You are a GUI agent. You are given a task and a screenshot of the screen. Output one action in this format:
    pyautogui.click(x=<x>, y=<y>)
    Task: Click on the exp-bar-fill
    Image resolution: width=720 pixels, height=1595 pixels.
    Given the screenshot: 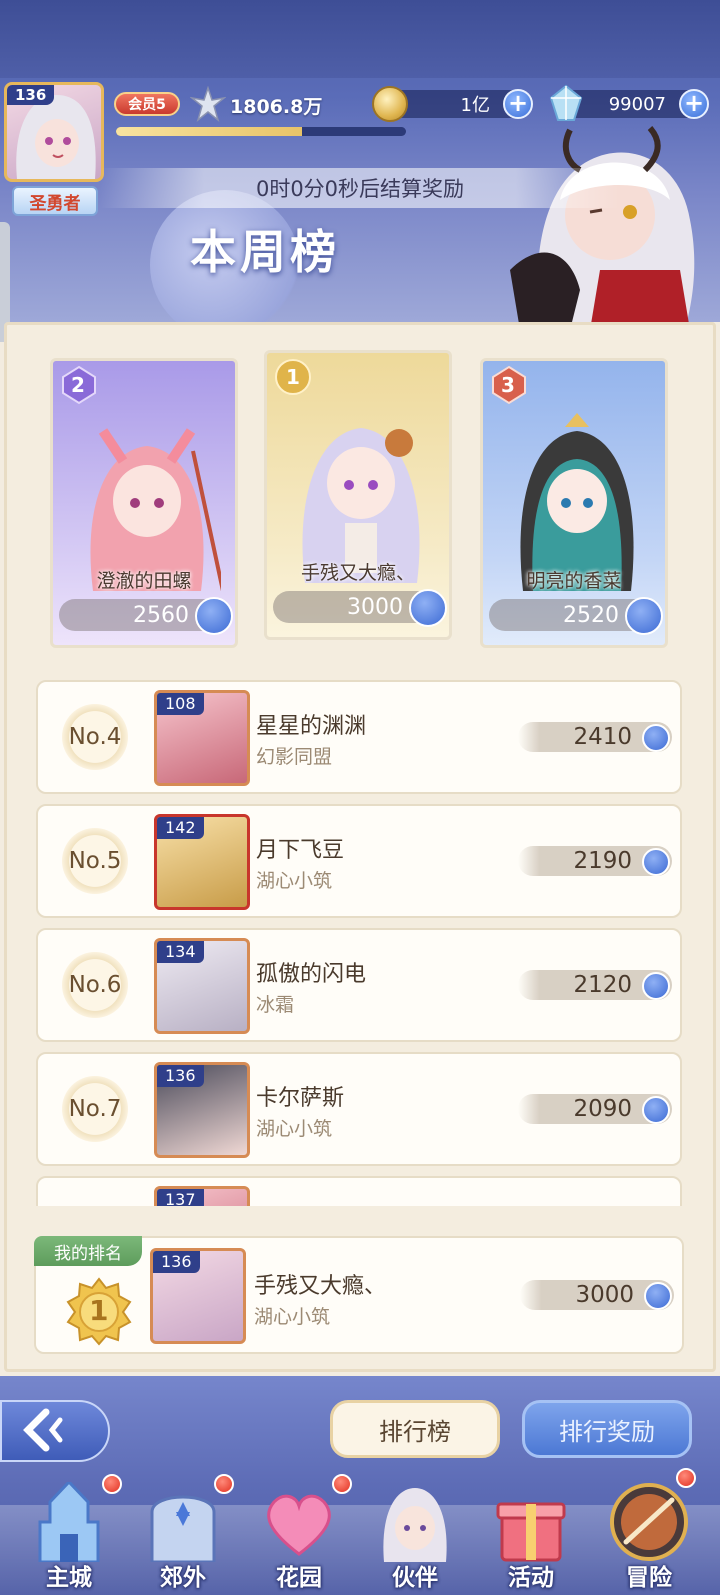 What is the action you would take?
    pyautogui.click(x=209, y=131)
    